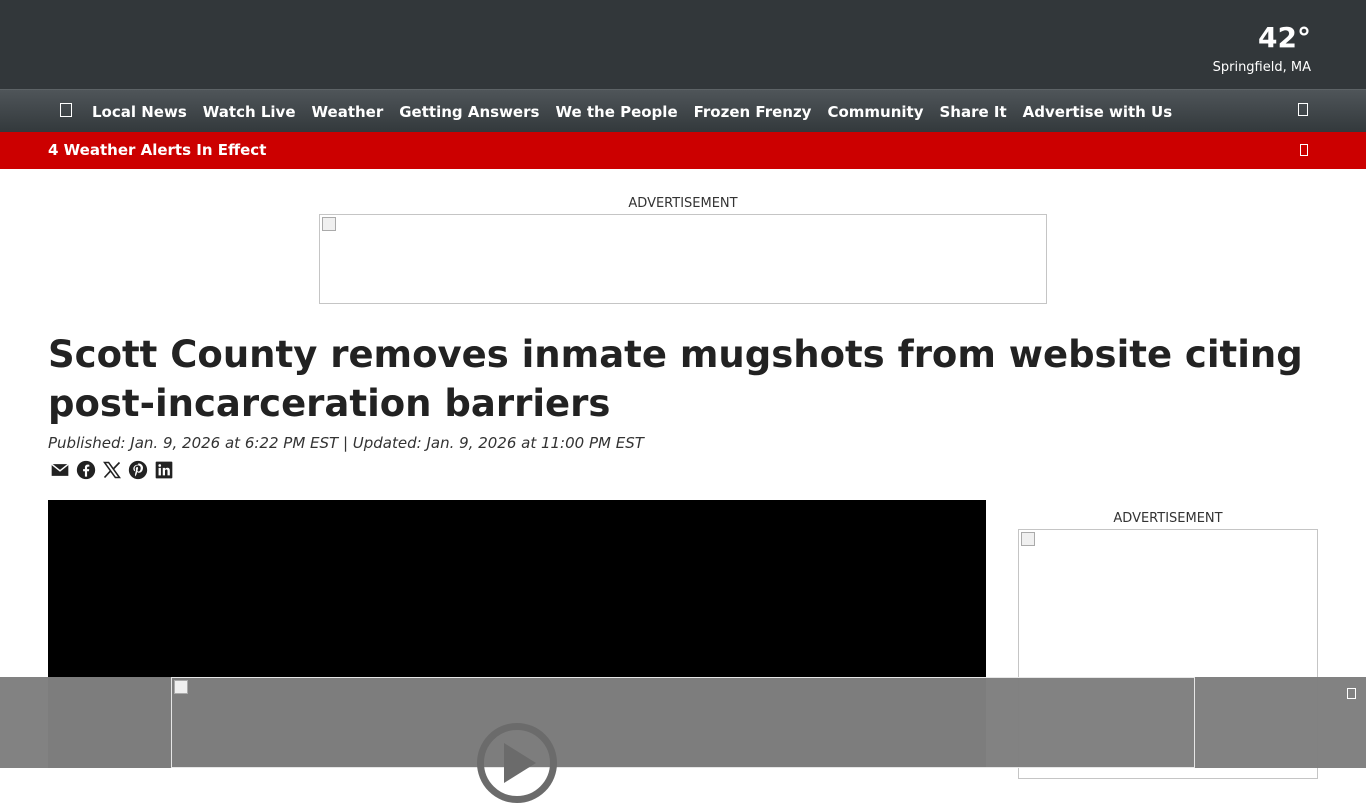 The image size is (1366, 803). Describe the element at coordinates (60, 470) in the screenshot. I see `email-icon` at that location.